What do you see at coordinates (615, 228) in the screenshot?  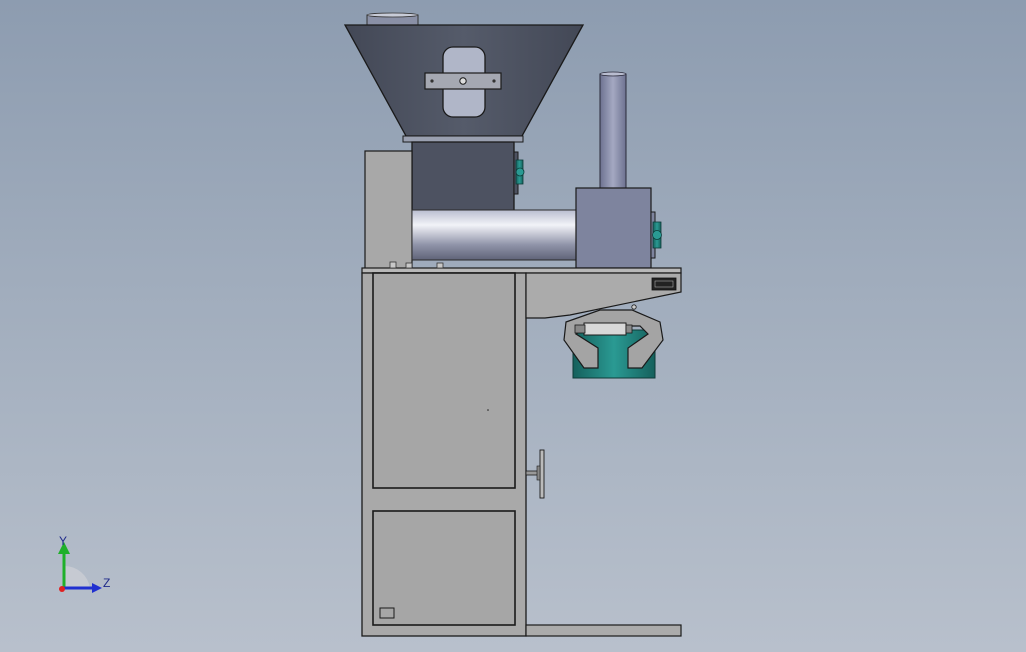 I see `discharge-head` at bounding box center [615, 228].